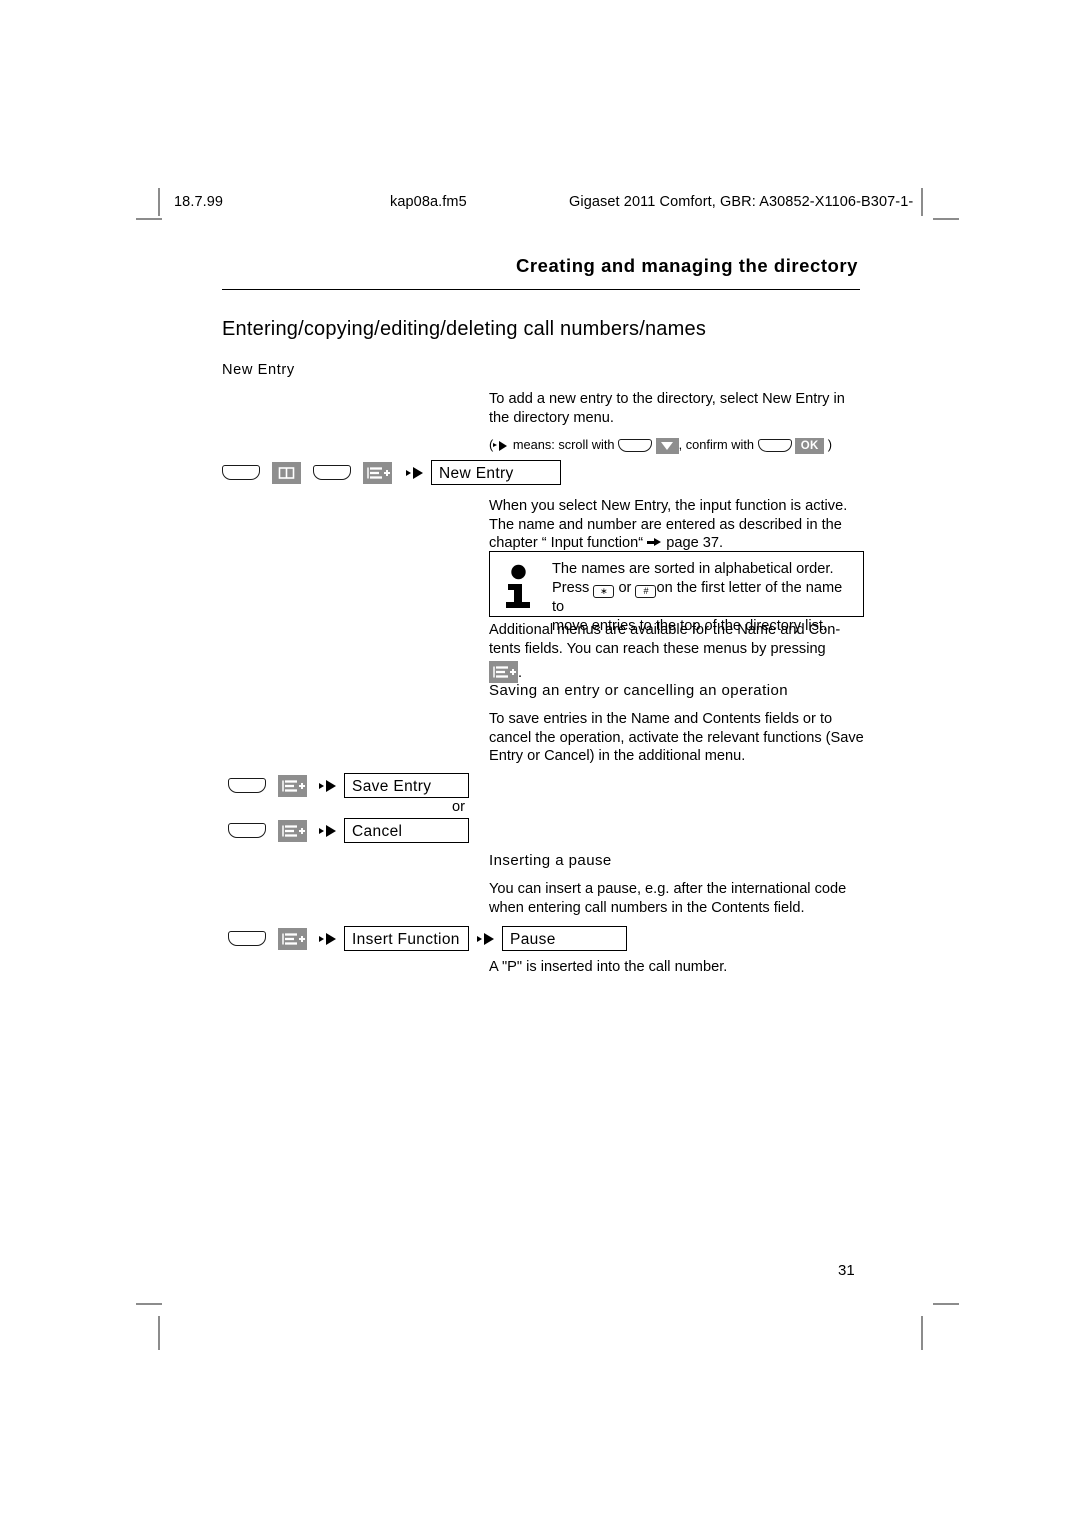  I want to click on header-rule, so click(541, 289).